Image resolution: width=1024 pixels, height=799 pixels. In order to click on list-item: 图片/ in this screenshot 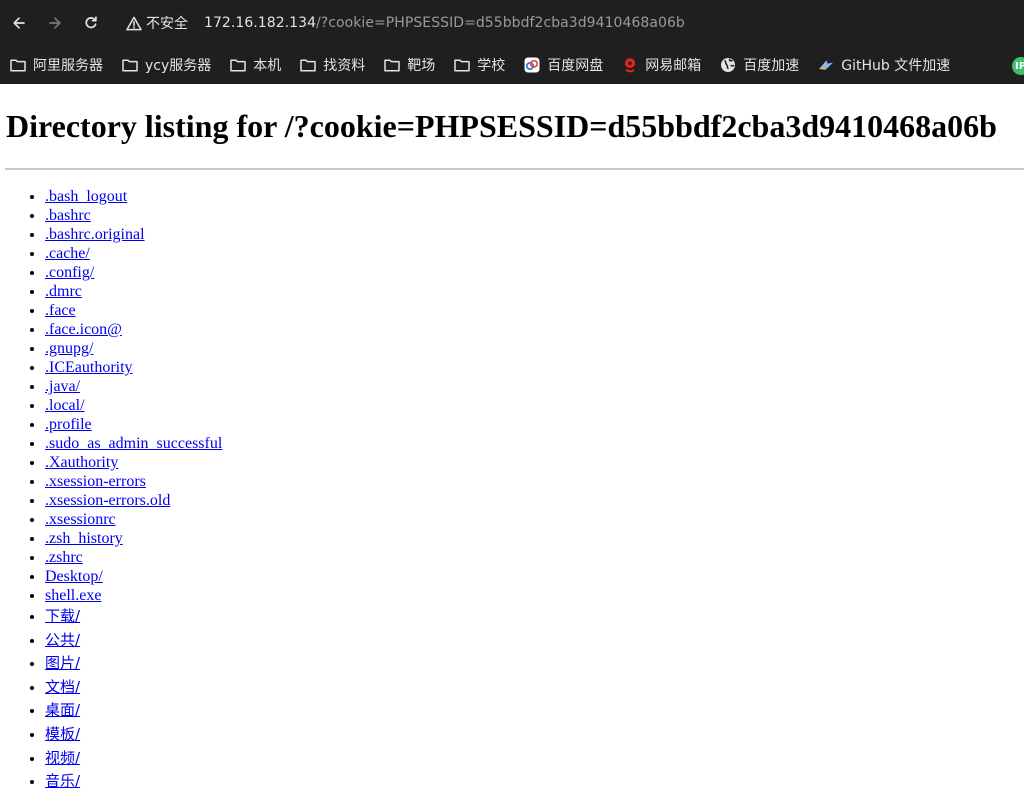, I will do `click(534, 664)`.